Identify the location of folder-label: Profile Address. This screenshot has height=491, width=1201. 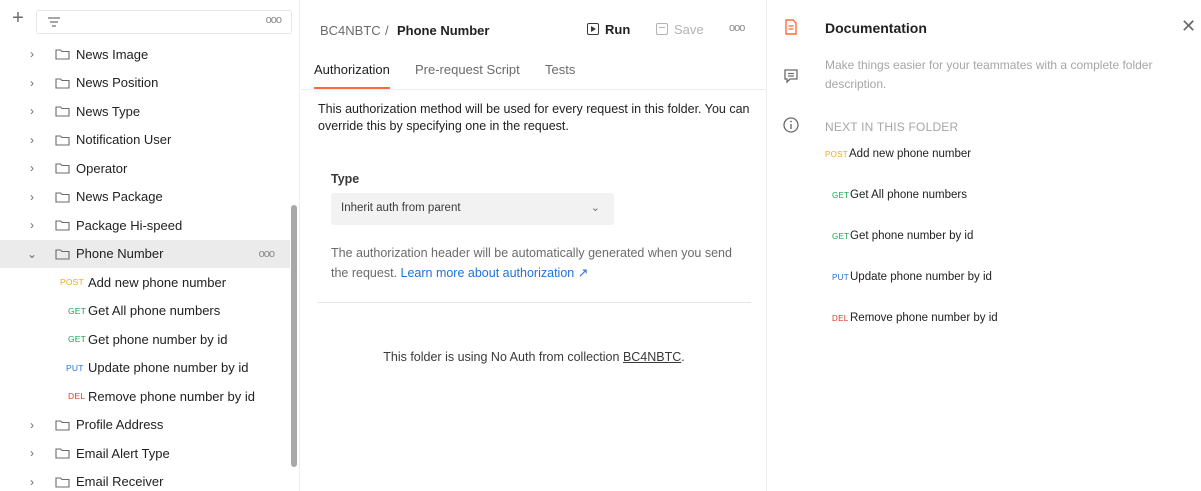
(120, 425).